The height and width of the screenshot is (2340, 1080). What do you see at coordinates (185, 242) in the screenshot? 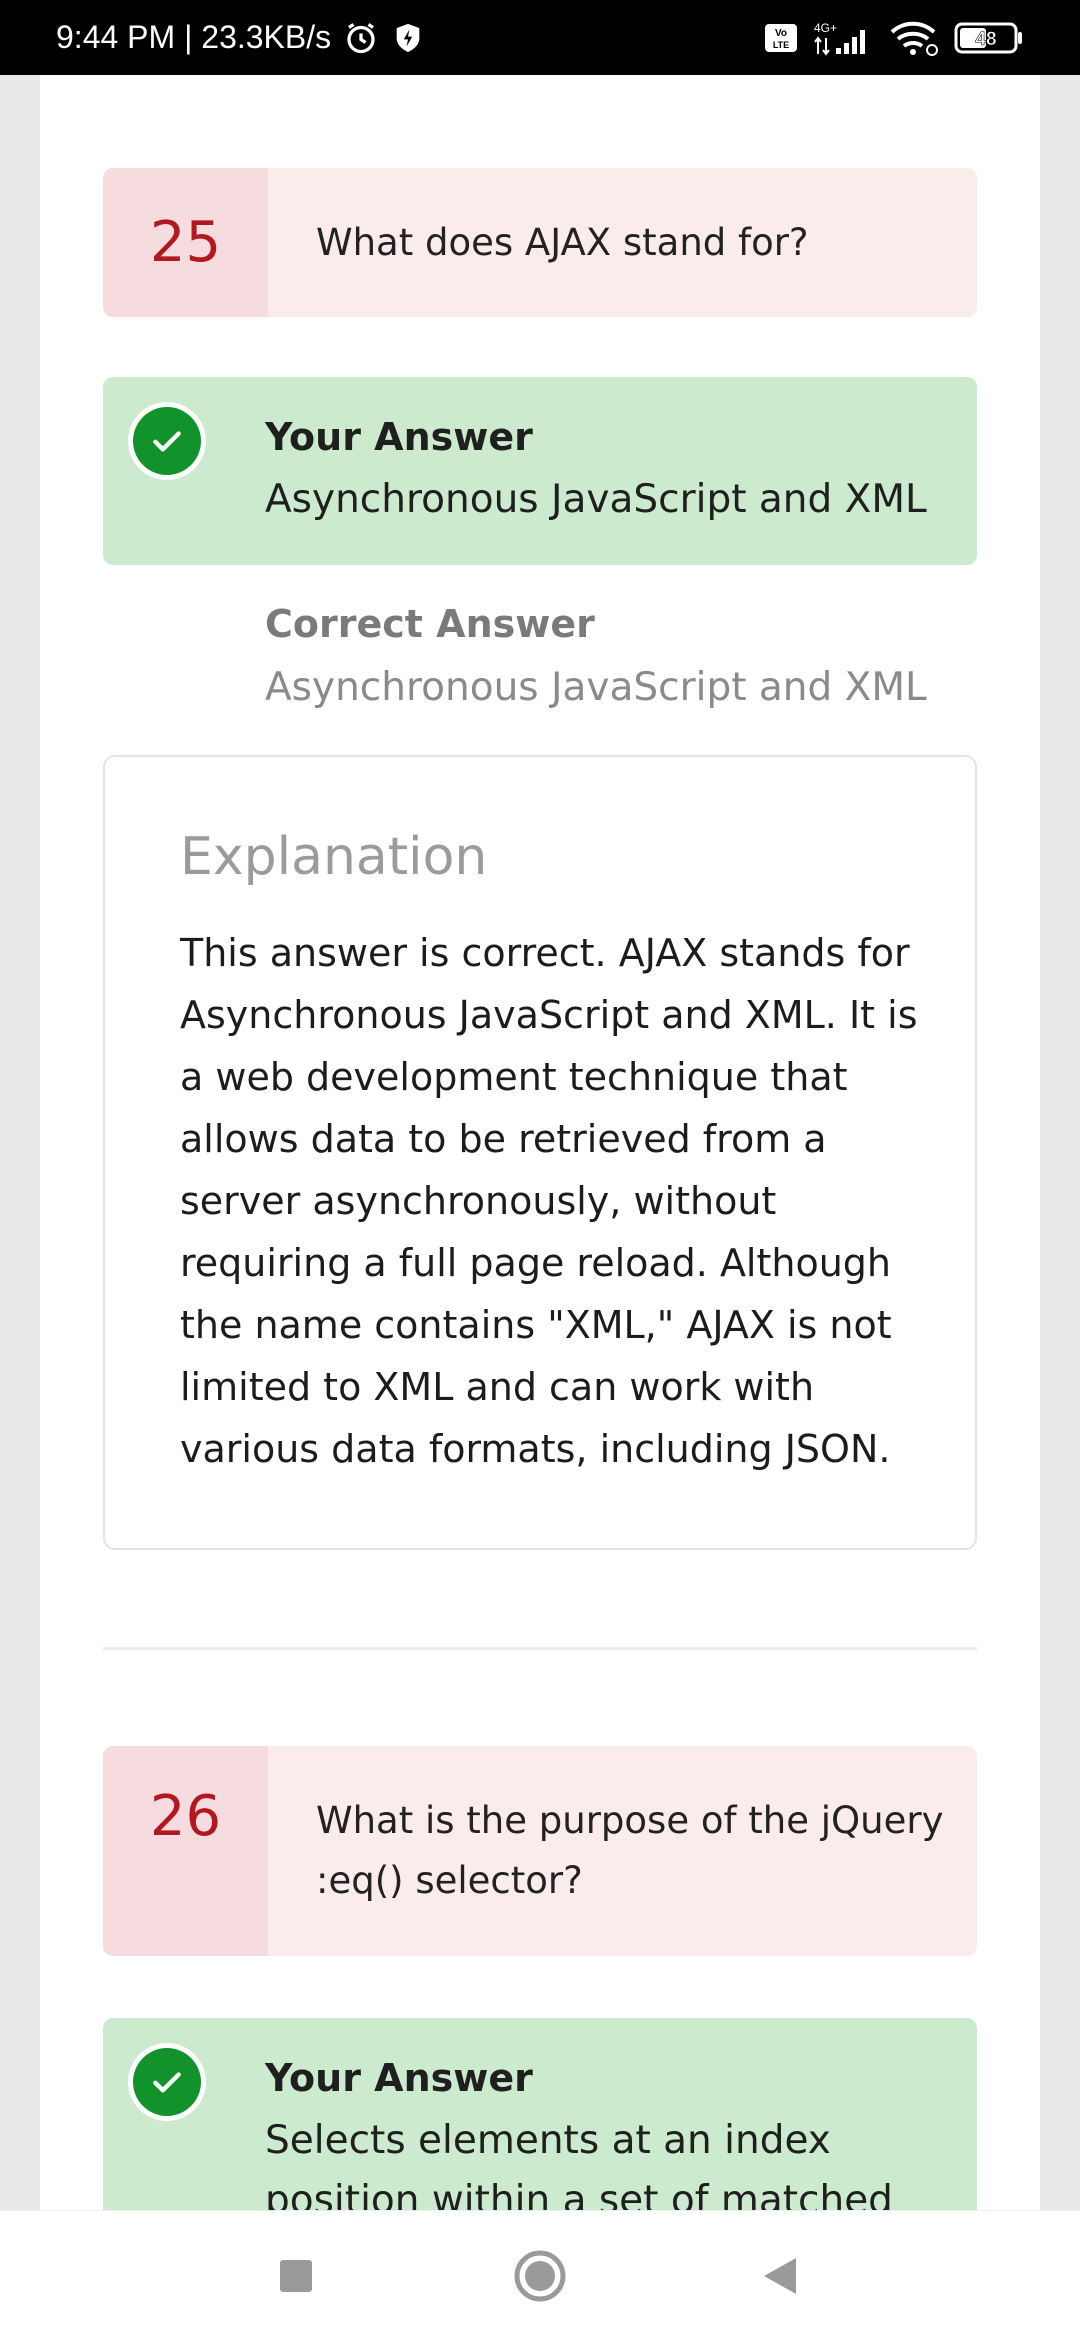
I see `question-number: 25` at bounding box center [185, 242].